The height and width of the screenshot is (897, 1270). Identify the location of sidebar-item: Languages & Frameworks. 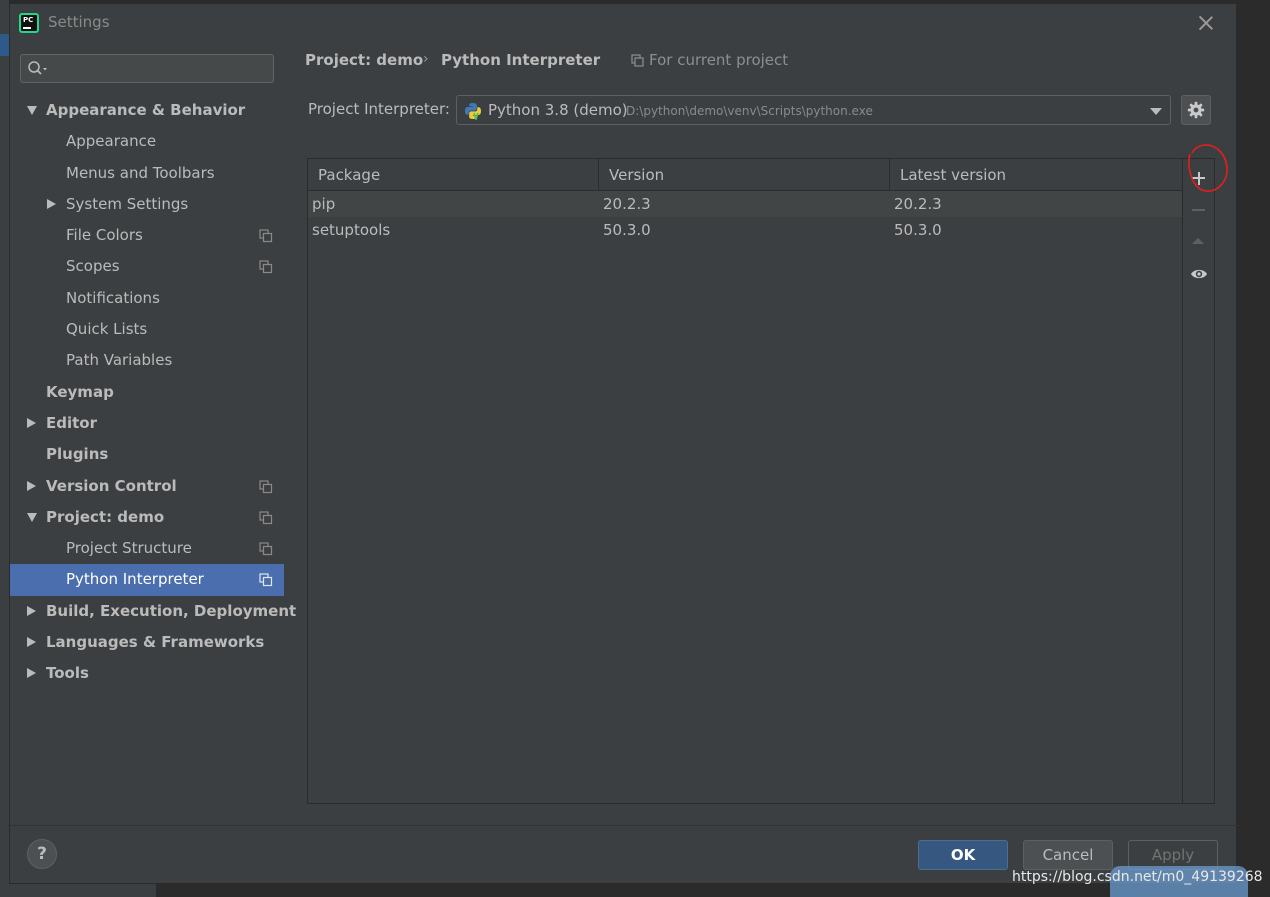
(147, 642).